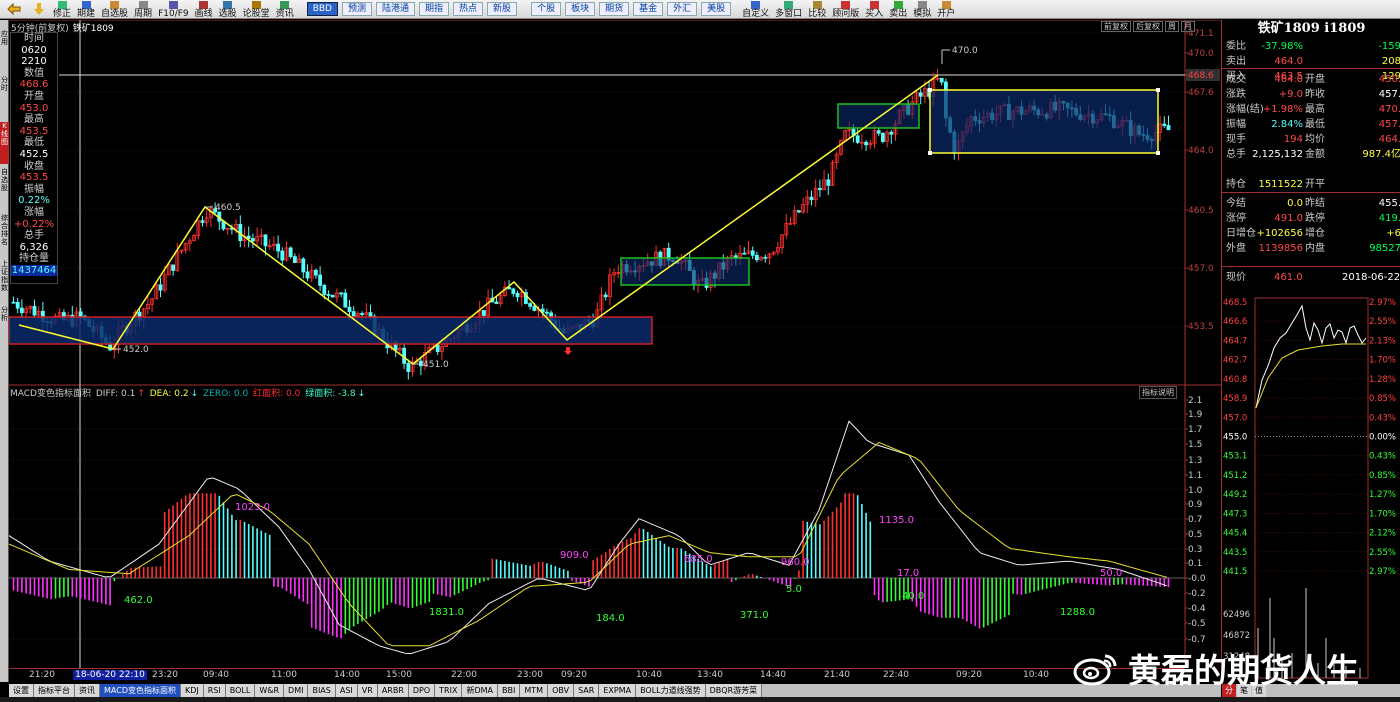 This screenshot has height=702, width=1400. What do you see at coordinates (1280, 248) in the screenshot?
I see `quote-value: 1139856` at bounding box center [1280, 248].